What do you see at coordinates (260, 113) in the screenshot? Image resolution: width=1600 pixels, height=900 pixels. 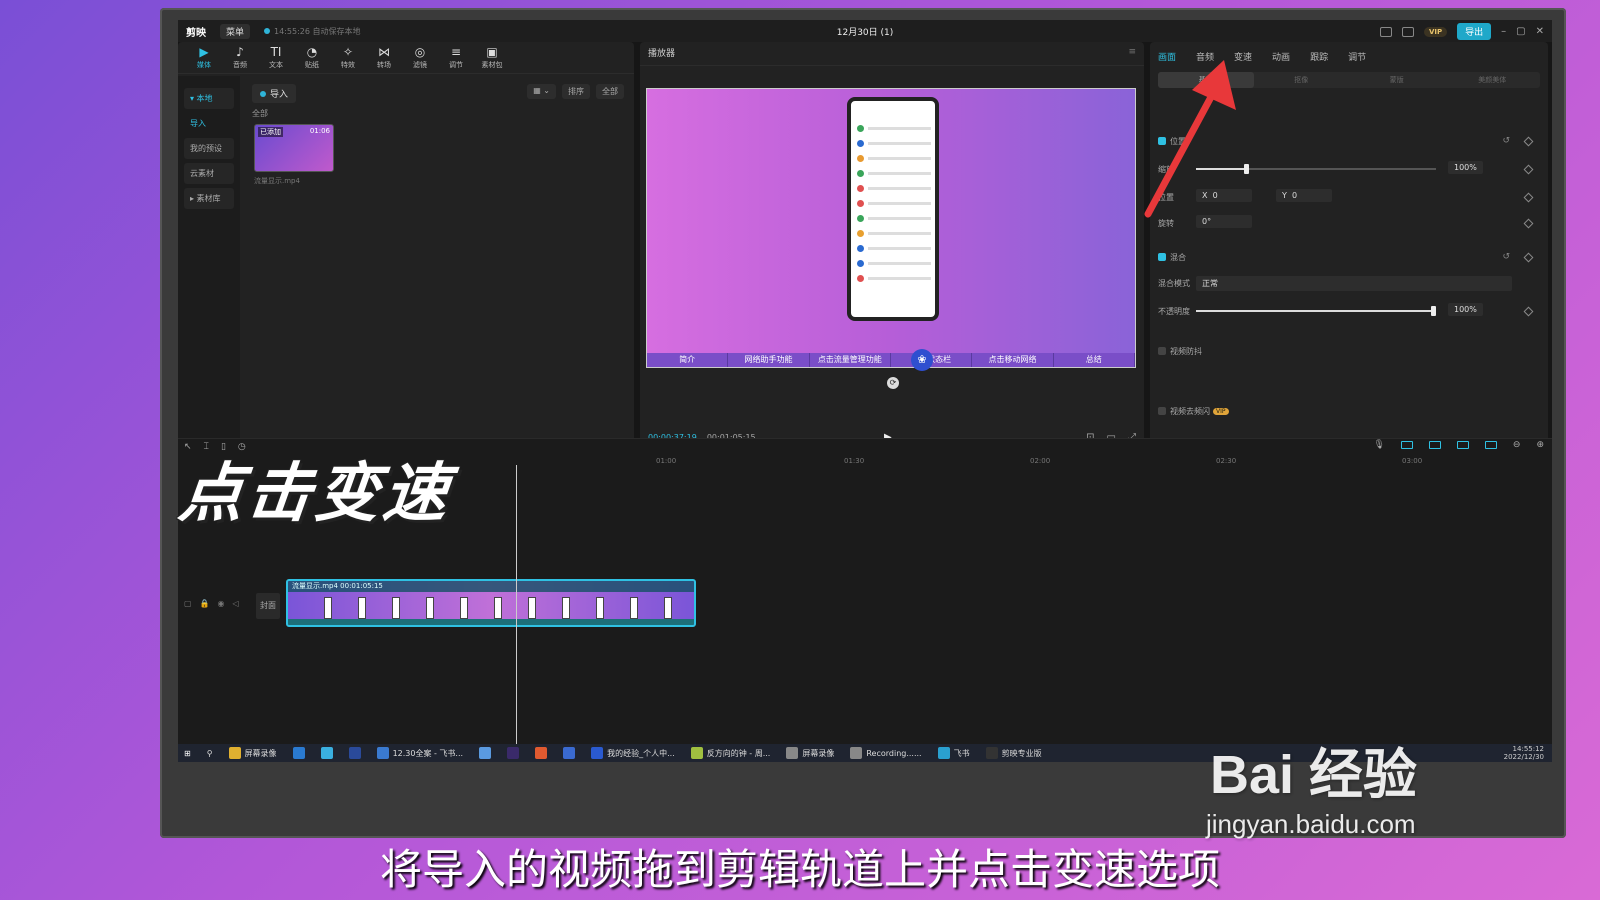 I see `all-label: 全部` at bounding box center [260, 113].